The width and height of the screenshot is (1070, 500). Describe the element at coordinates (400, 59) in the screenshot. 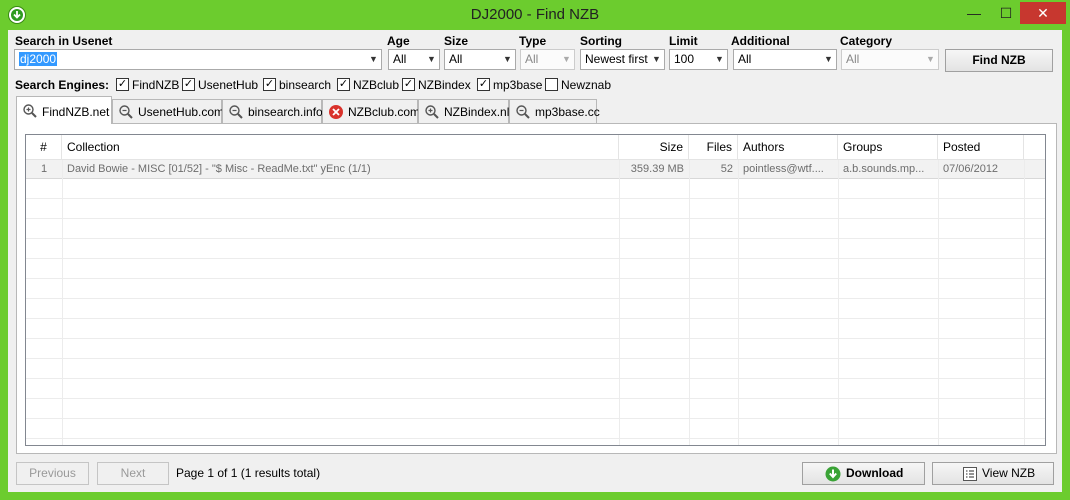

I see `age-select-value: All` at that location.